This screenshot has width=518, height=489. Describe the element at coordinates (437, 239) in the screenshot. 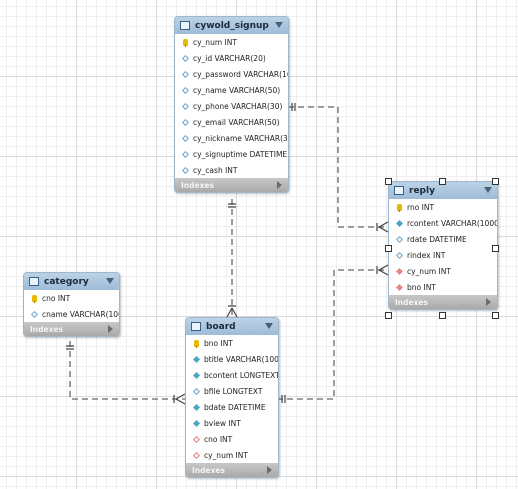

I see `column-label: rdate DATETIME` at that location.